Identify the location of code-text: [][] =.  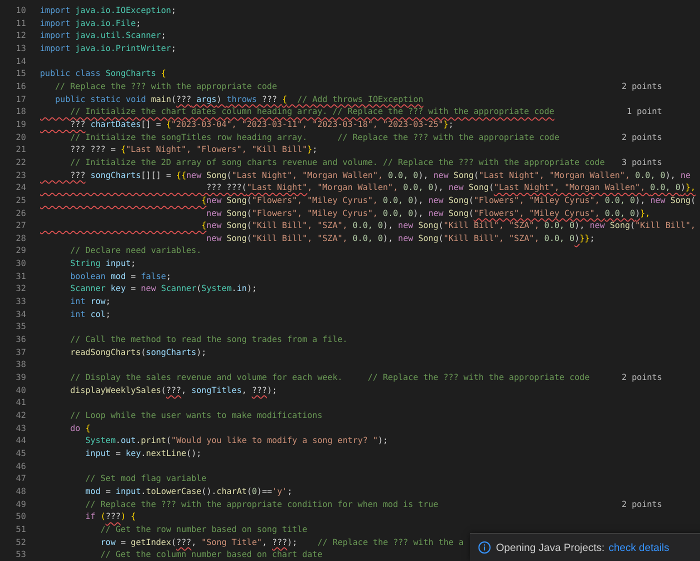
(156, 175).